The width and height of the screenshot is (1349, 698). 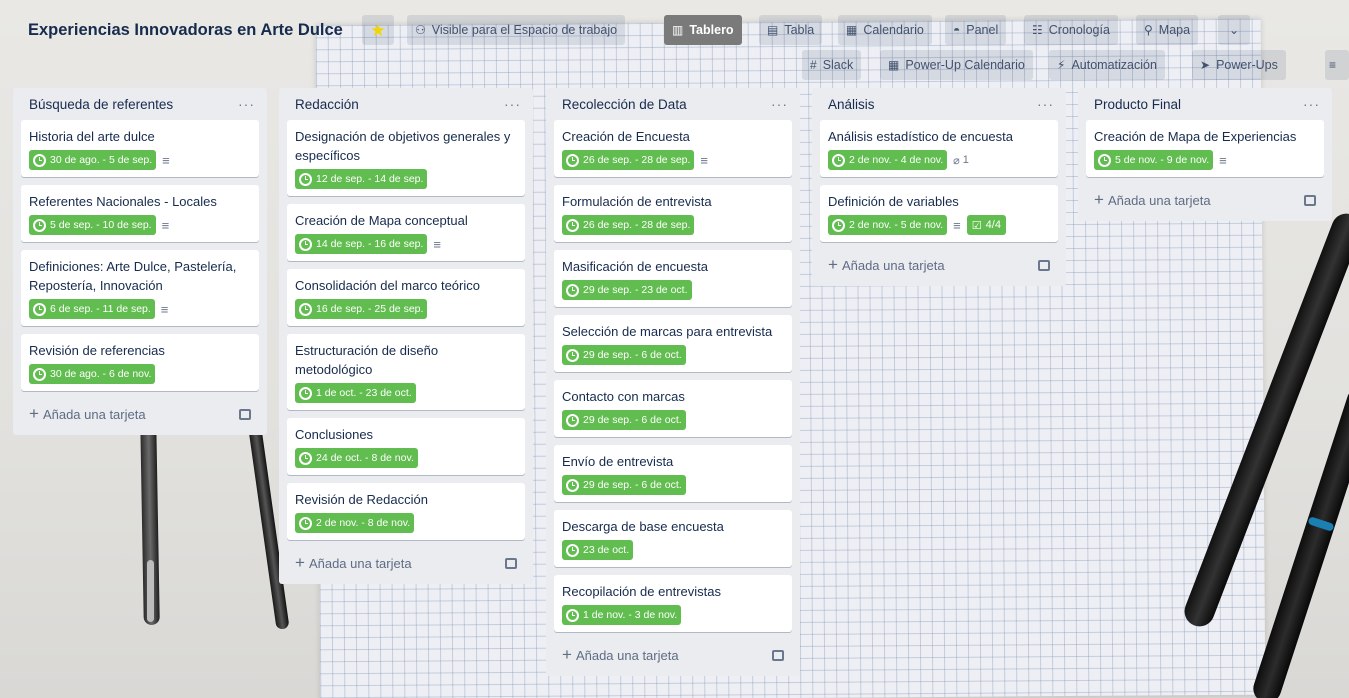 What do you see at coordinates (92, 309) in the screenshot?
I see `due-date-badge: 6 de sep. - 11 de sep.` at bounding box center [92, 309].